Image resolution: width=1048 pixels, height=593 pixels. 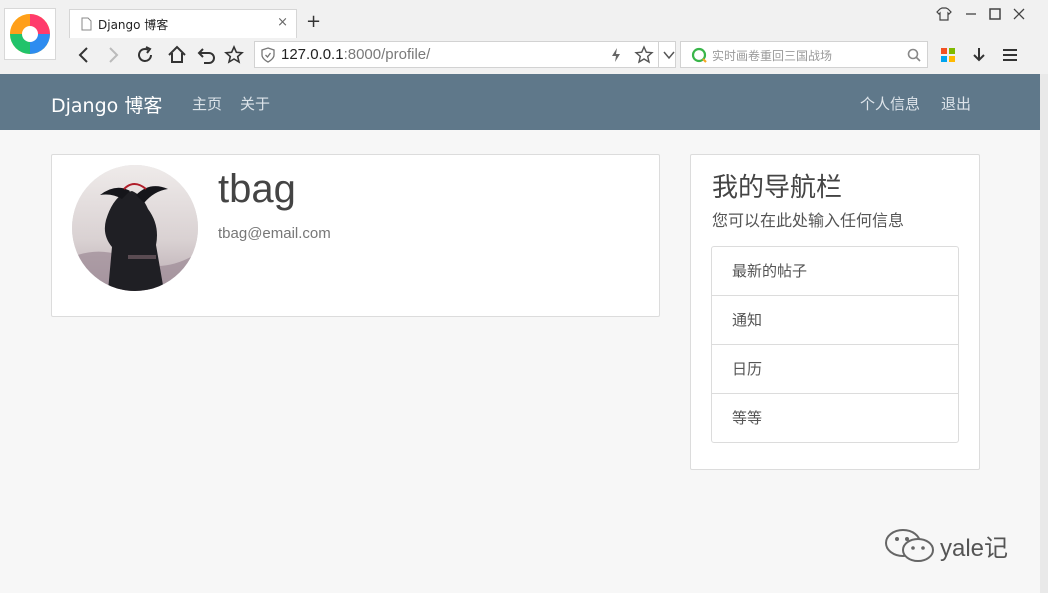 What do you see at coordinates (658, 54) in the screenshot?
I see `address-divider` at bounding box center [658, 54].